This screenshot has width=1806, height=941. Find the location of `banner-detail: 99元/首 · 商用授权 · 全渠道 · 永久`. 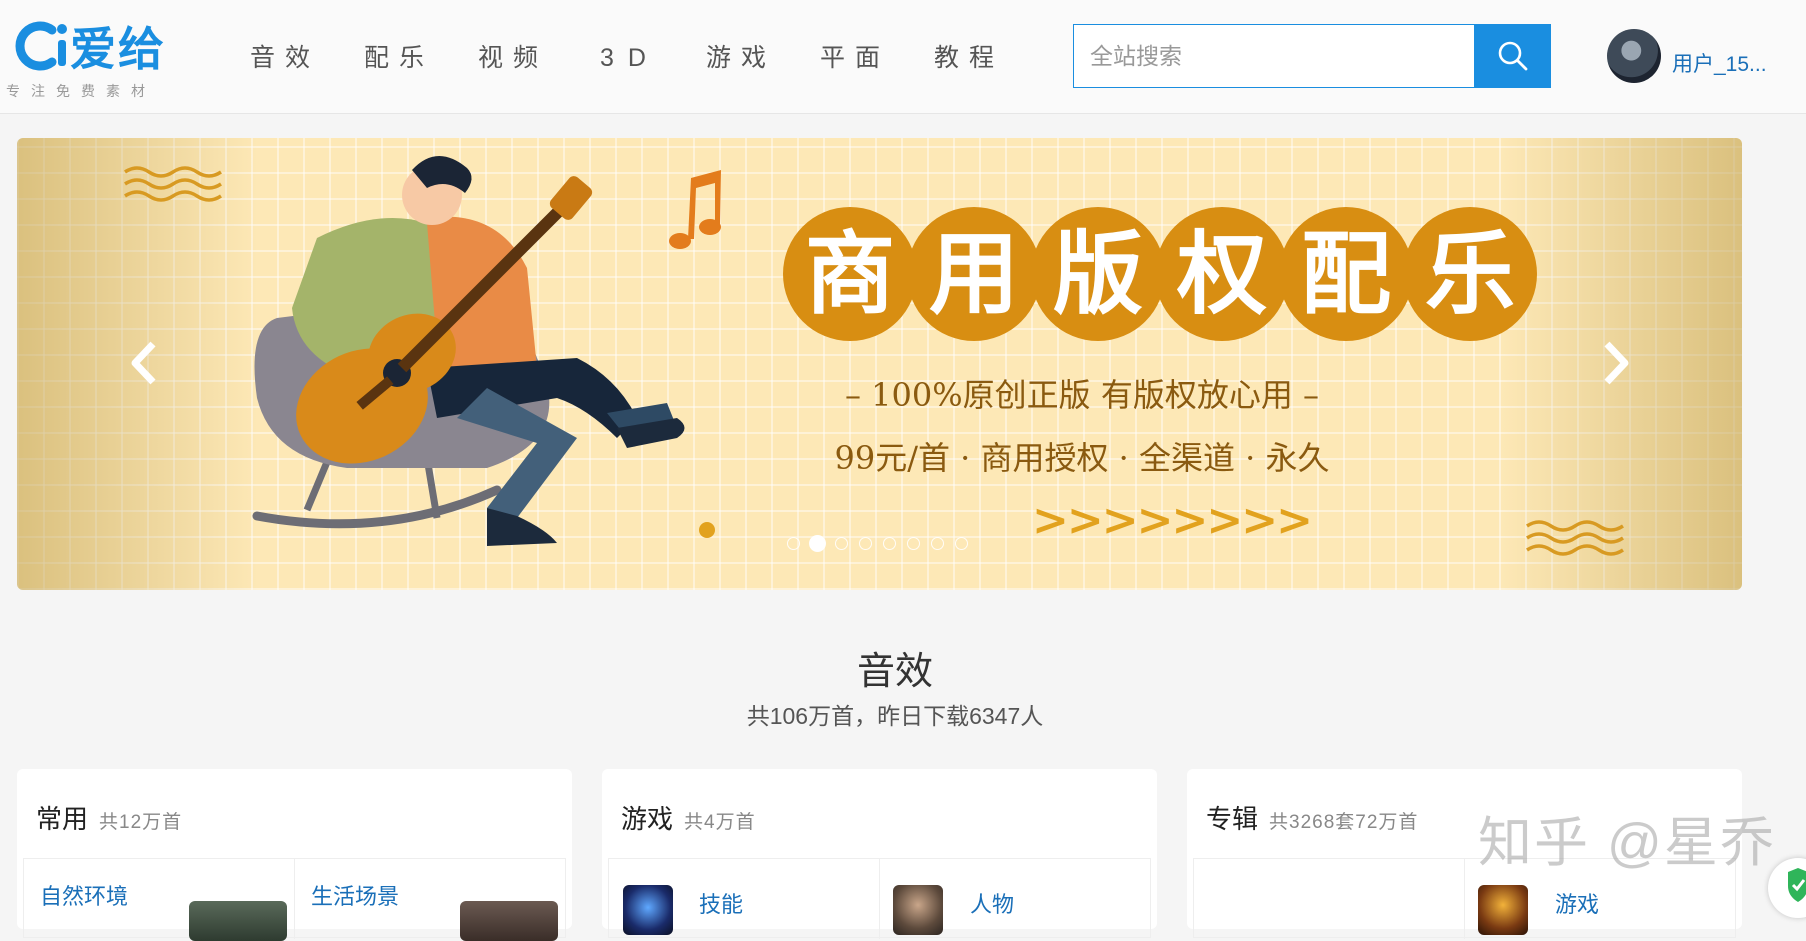

banner-detail: 99元/首 · 商用授权 · 全渠道 · 永久 is located at coordinates (1082, 458).